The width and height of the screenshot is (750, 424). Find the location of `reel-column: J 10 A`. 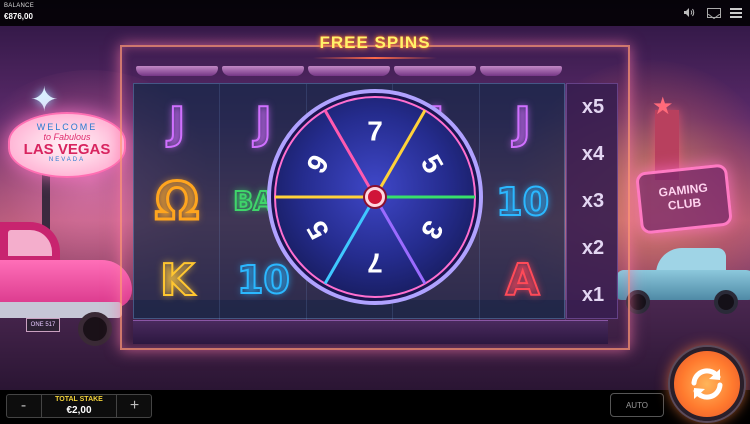

reel-column: J 10 A is located at coordinates (523, 202).